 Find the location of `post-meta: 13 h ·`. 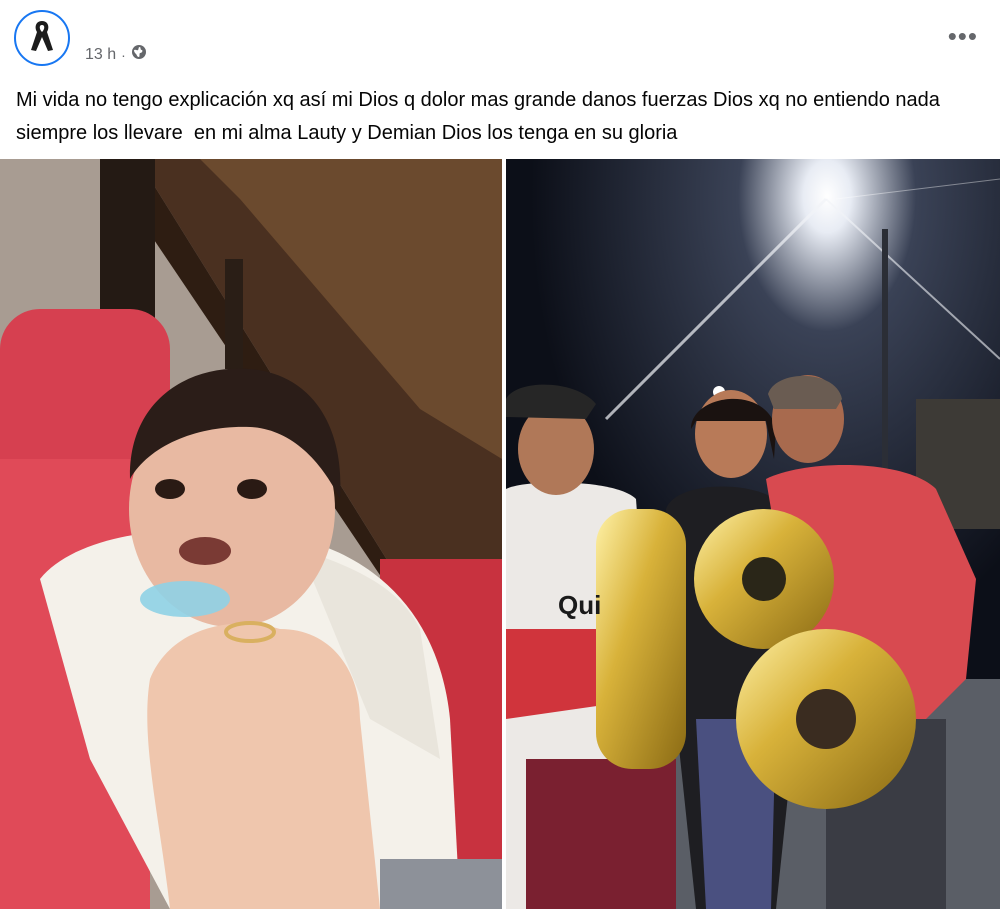

post-meta: 13 h · is located at coordinates (116, 54).